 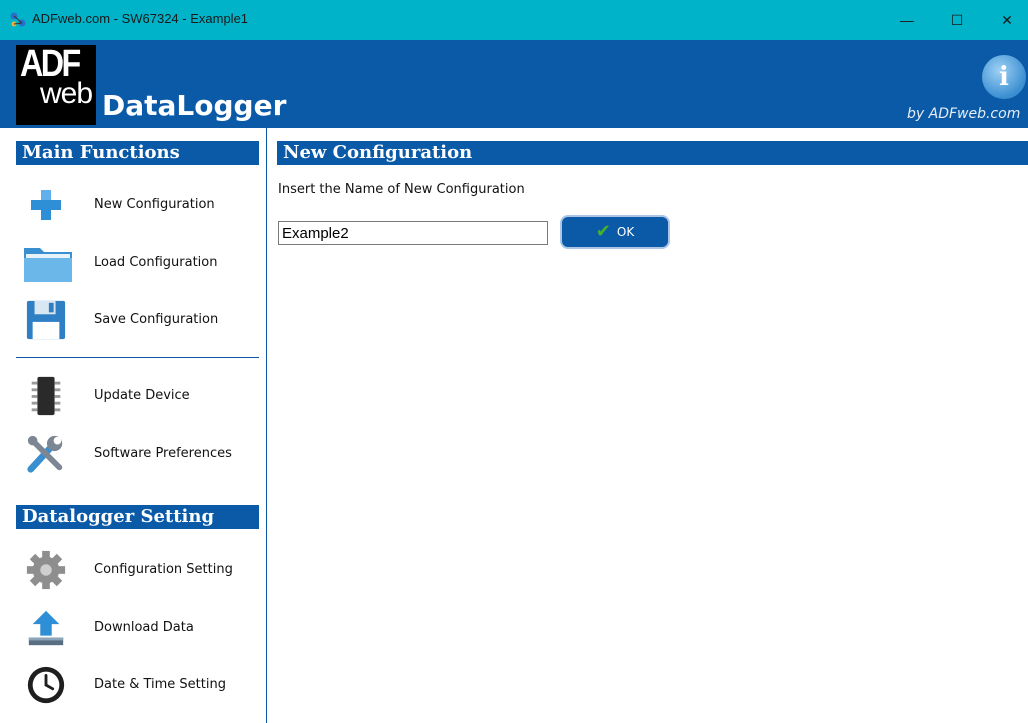 I want to click on menu-update-device: Update Device, so click(x=137, y=396).